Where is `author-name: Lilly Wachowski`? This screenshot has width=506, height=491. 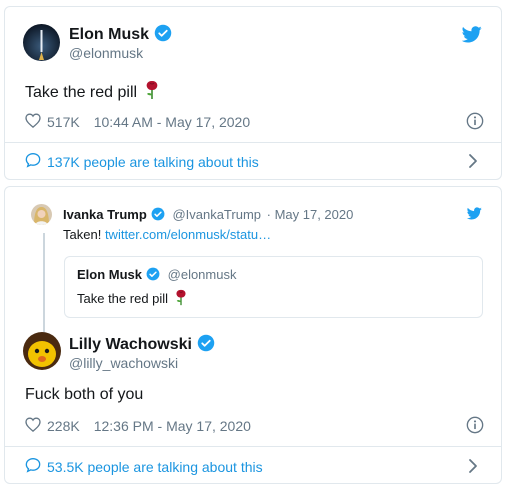 author-name: Lilly Wachowski is located at coordinates (142, 345).